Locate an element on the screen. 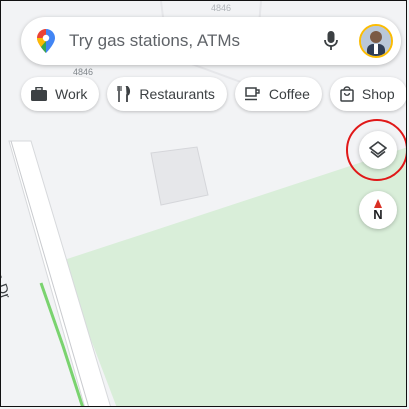 The height and width of the screenshot is (409, 409). chip-restaurants: Restaurants is located at coordinates (167, 94).